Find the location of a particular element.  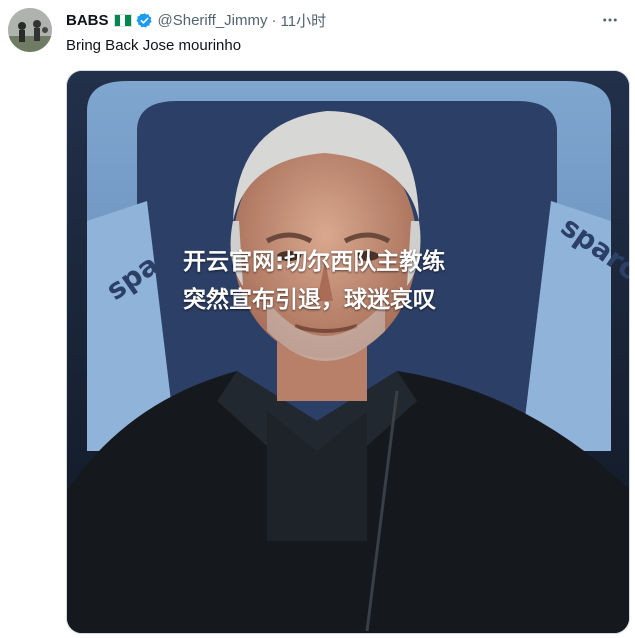

verified-badge-icon is located at coordinates (144, 20).